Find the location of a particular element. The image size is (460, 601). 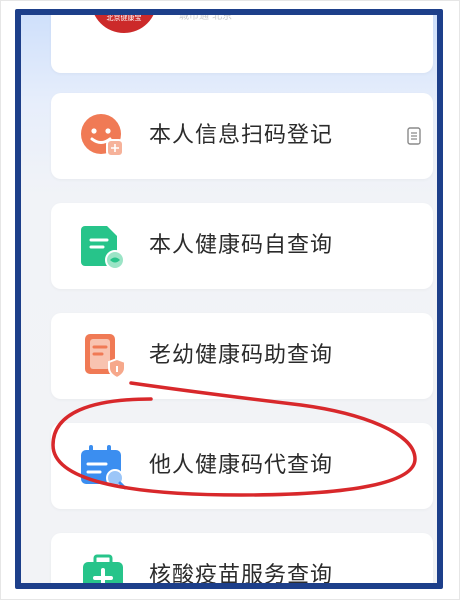

menu-item-label: 他人健康码代查询 is located at coordinates (241, 465).